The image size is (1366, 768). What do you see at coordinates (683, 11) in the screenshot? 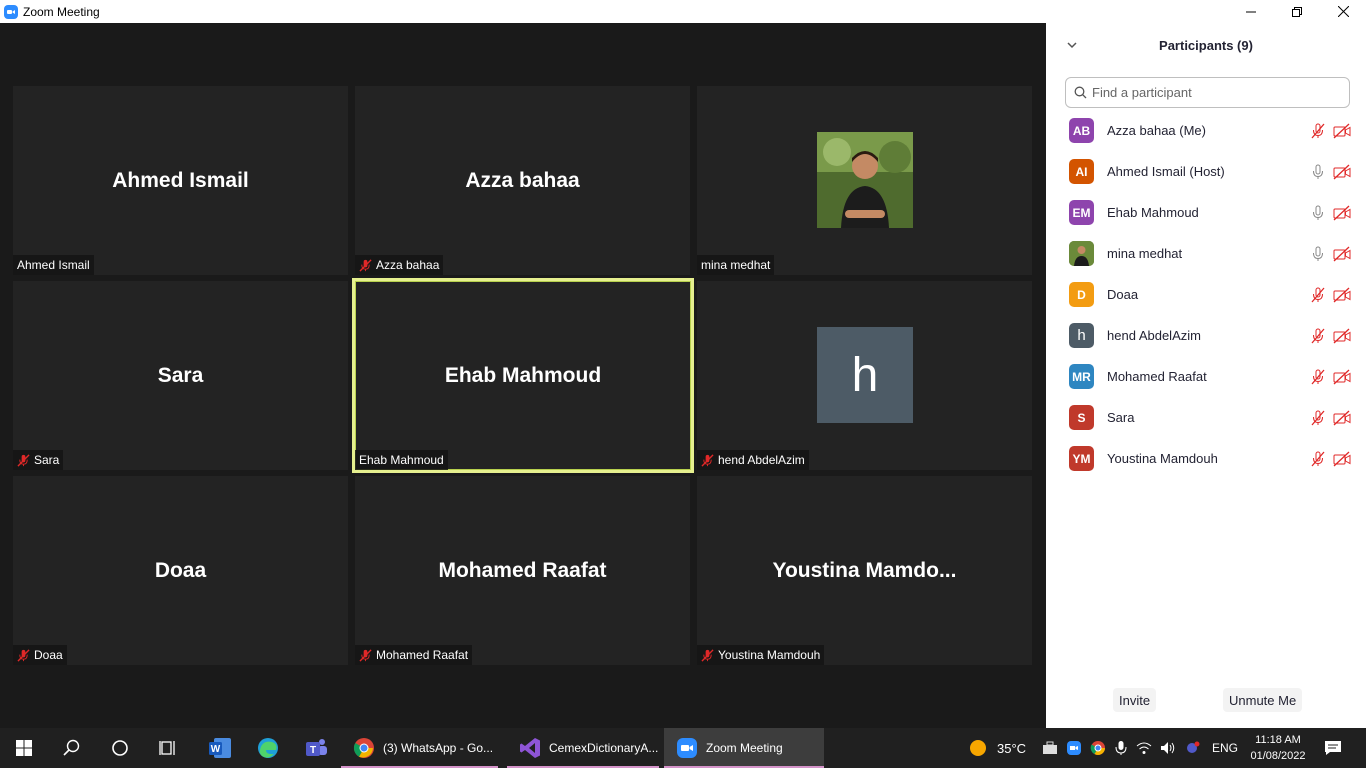
I see `title-bar: Zoom Meeting` at bounding box center [683, 11].